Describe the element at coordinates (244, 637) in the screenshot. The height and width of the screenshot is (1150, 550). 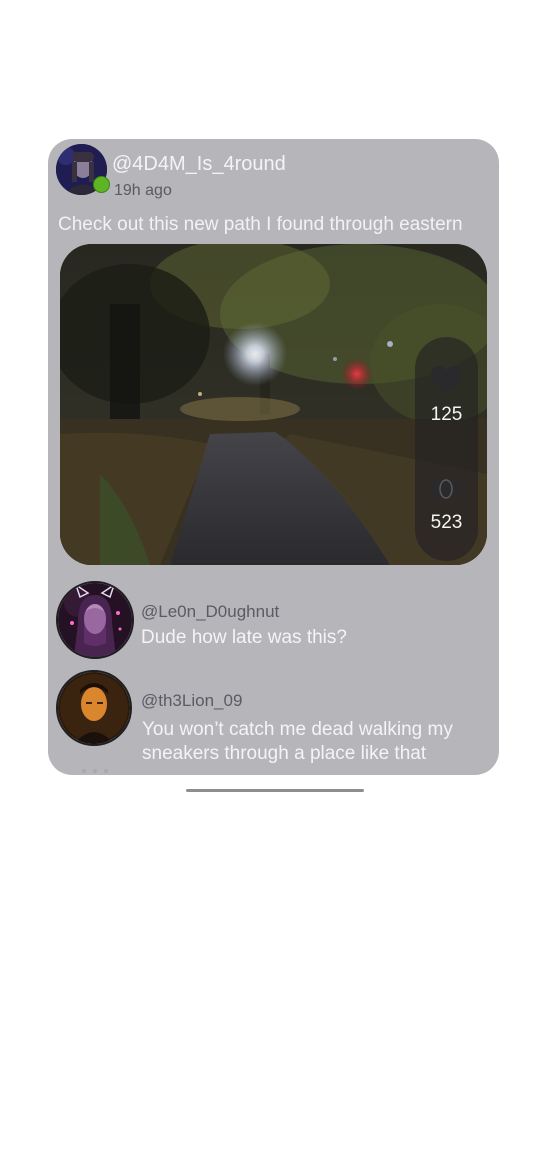
I see `comment-text: Dude how late was this?` at that location.